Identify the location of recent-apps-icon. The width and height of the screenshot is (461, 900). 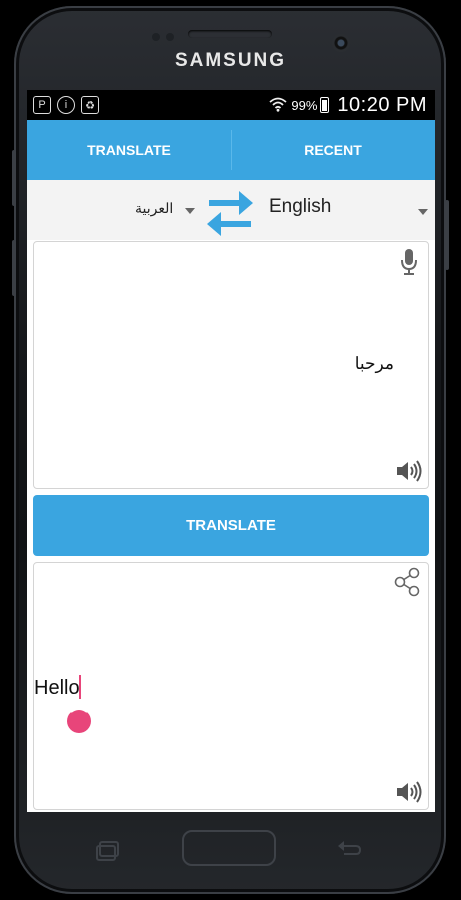
(109, 850).